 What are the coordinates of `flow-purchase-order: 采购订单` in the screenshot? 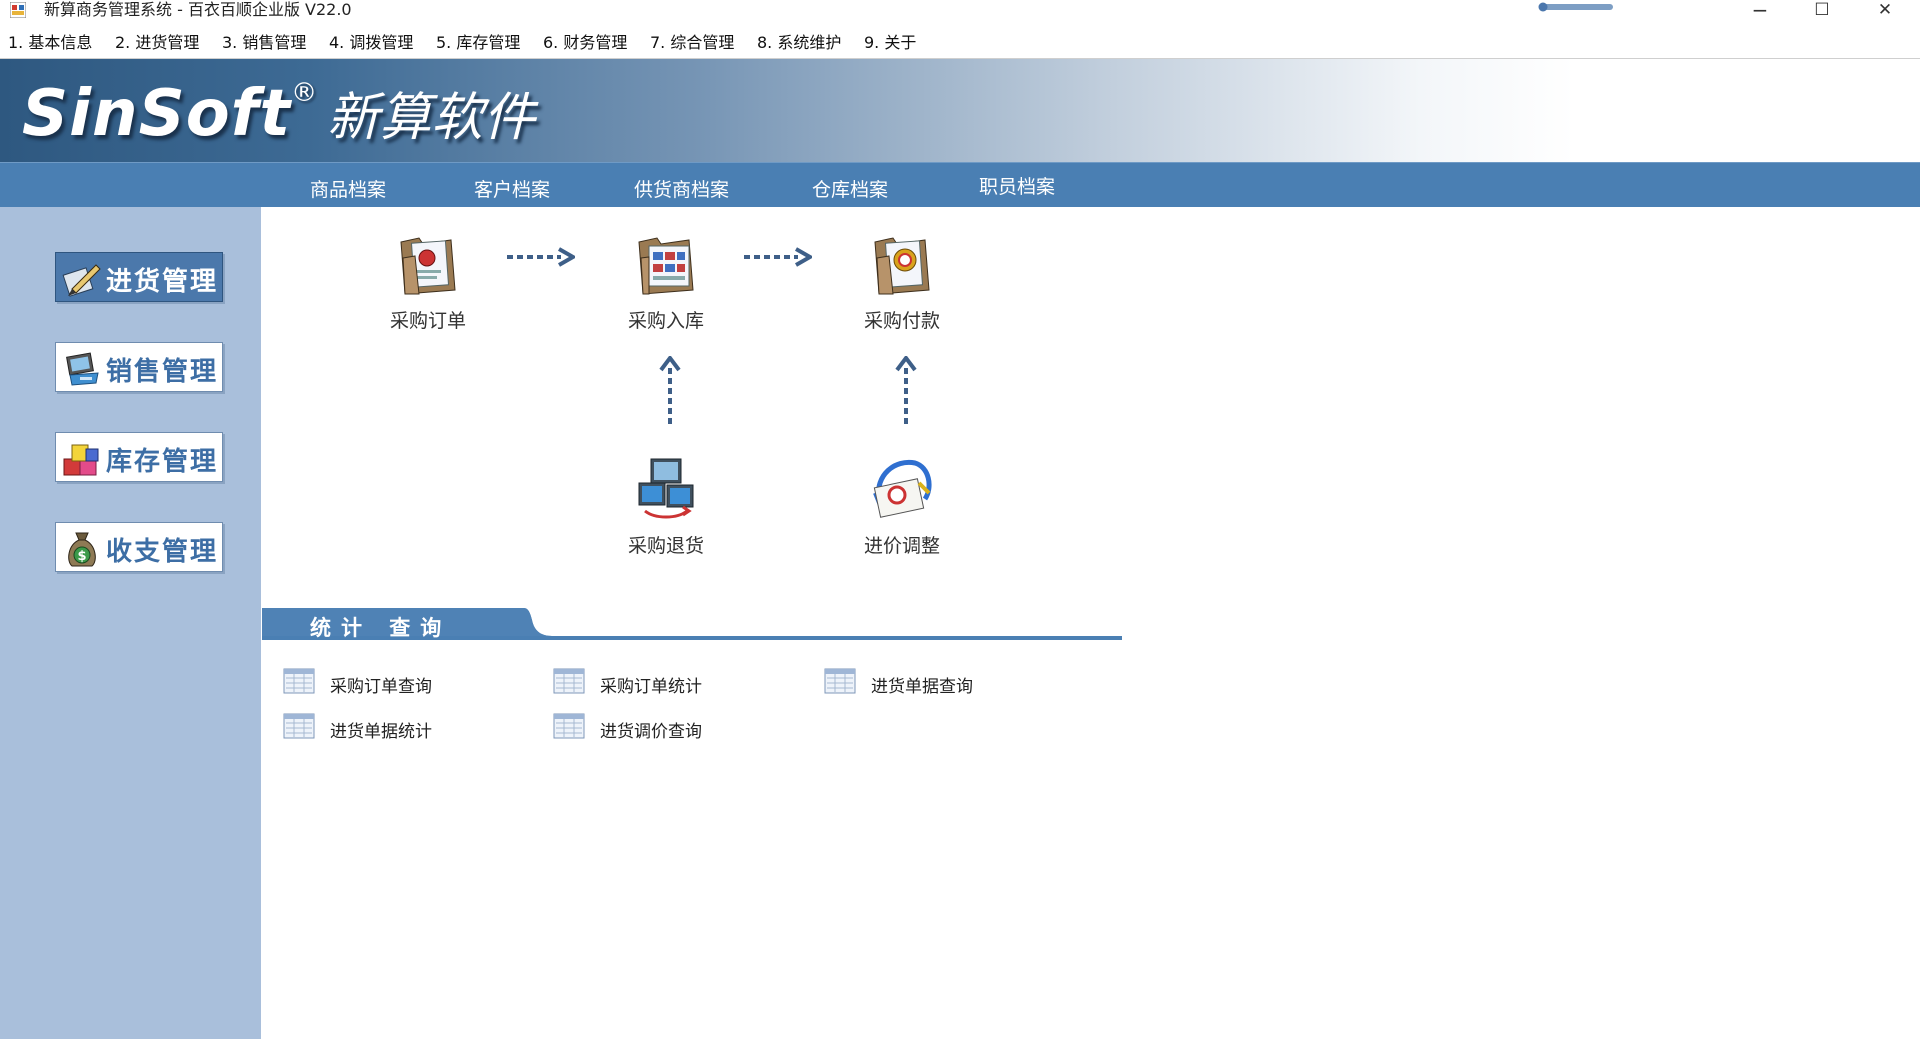 It's located at (428, 280).